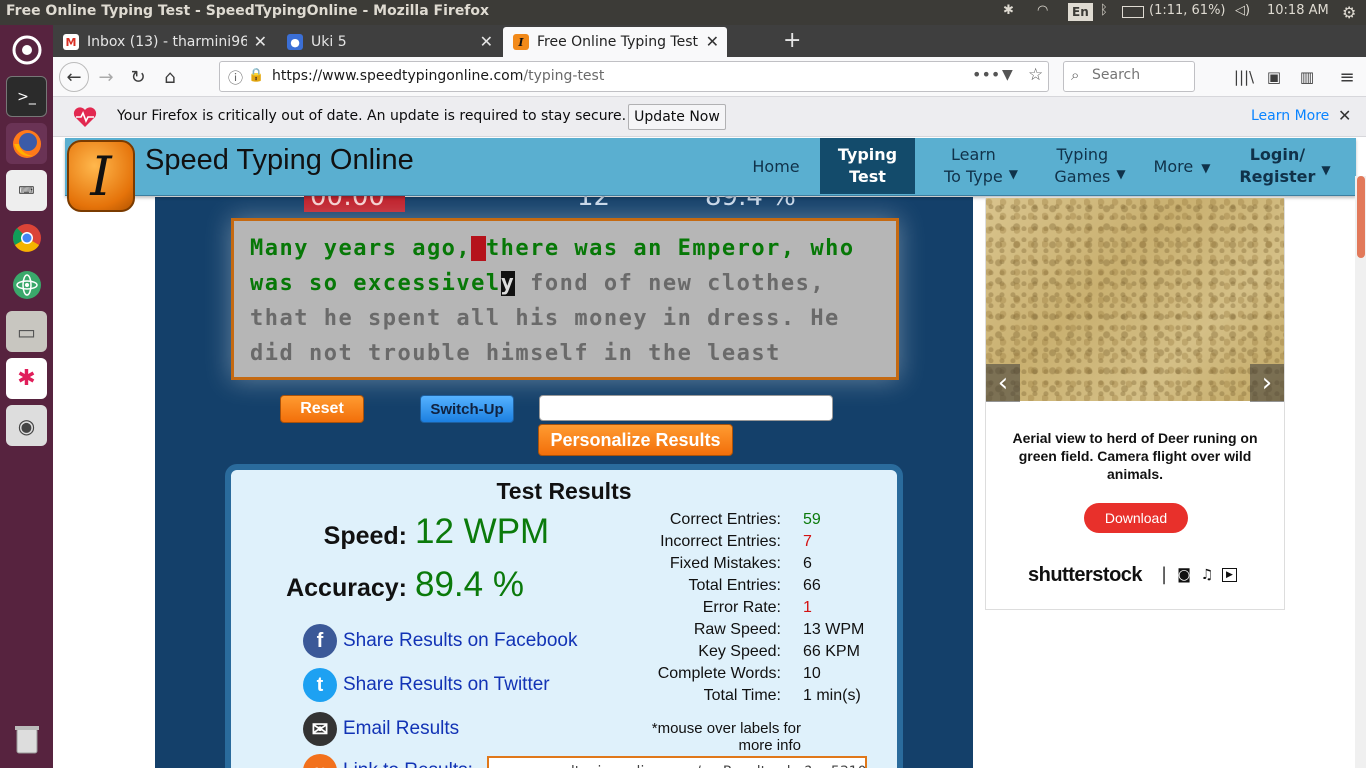  Describe the element at coordinates (1140, 75) in the screenshot. I see `search-input` at that location.